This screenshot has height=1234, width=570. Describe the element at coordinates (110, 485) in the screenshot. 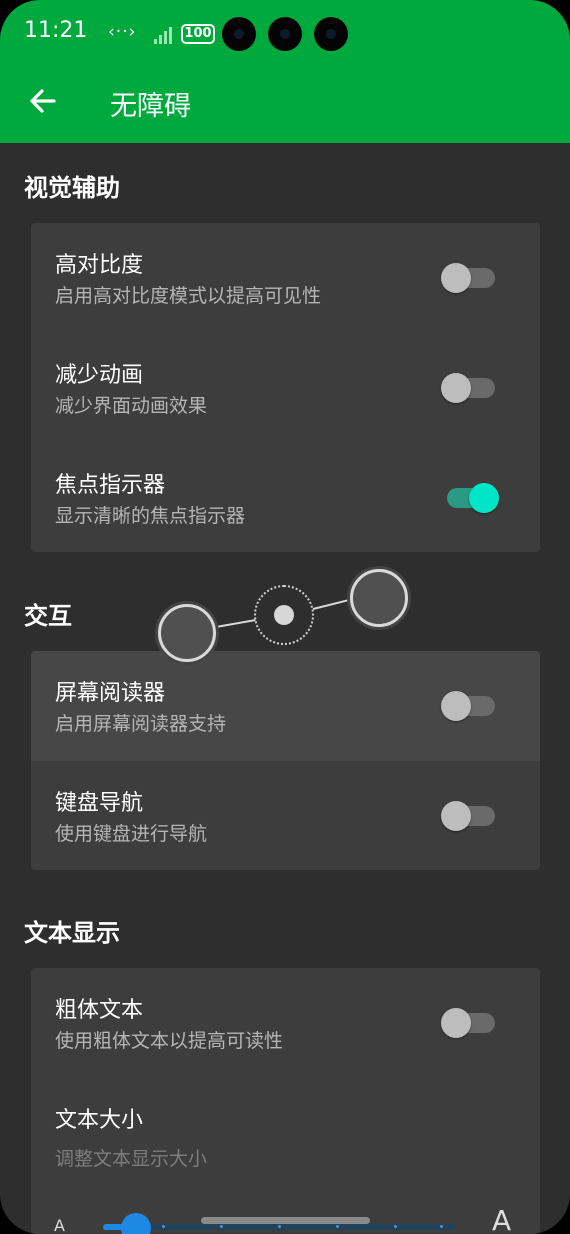

I see `setting-label: 焦点指示器` at that location.